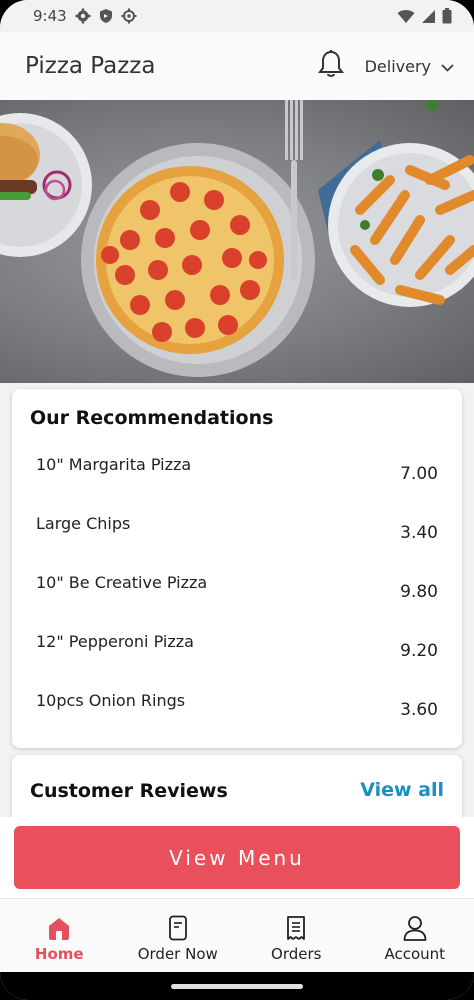 The height and width of the screenshot is (1000, 474). Describe the element at coordinates (419, 533) in the screenshot. I see `item-price: 3.40` at that location.